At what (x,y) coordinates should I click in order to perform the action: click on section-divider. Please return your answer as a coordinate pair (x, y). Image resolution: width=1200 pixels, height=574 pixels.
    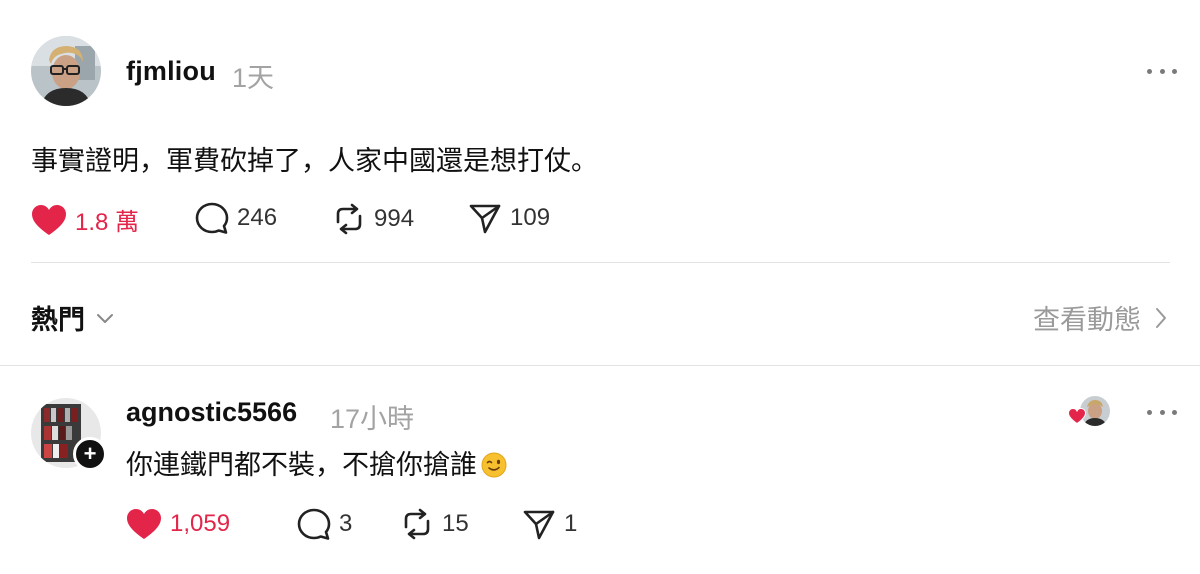
    Looking at the image, I should click on (600, 262).